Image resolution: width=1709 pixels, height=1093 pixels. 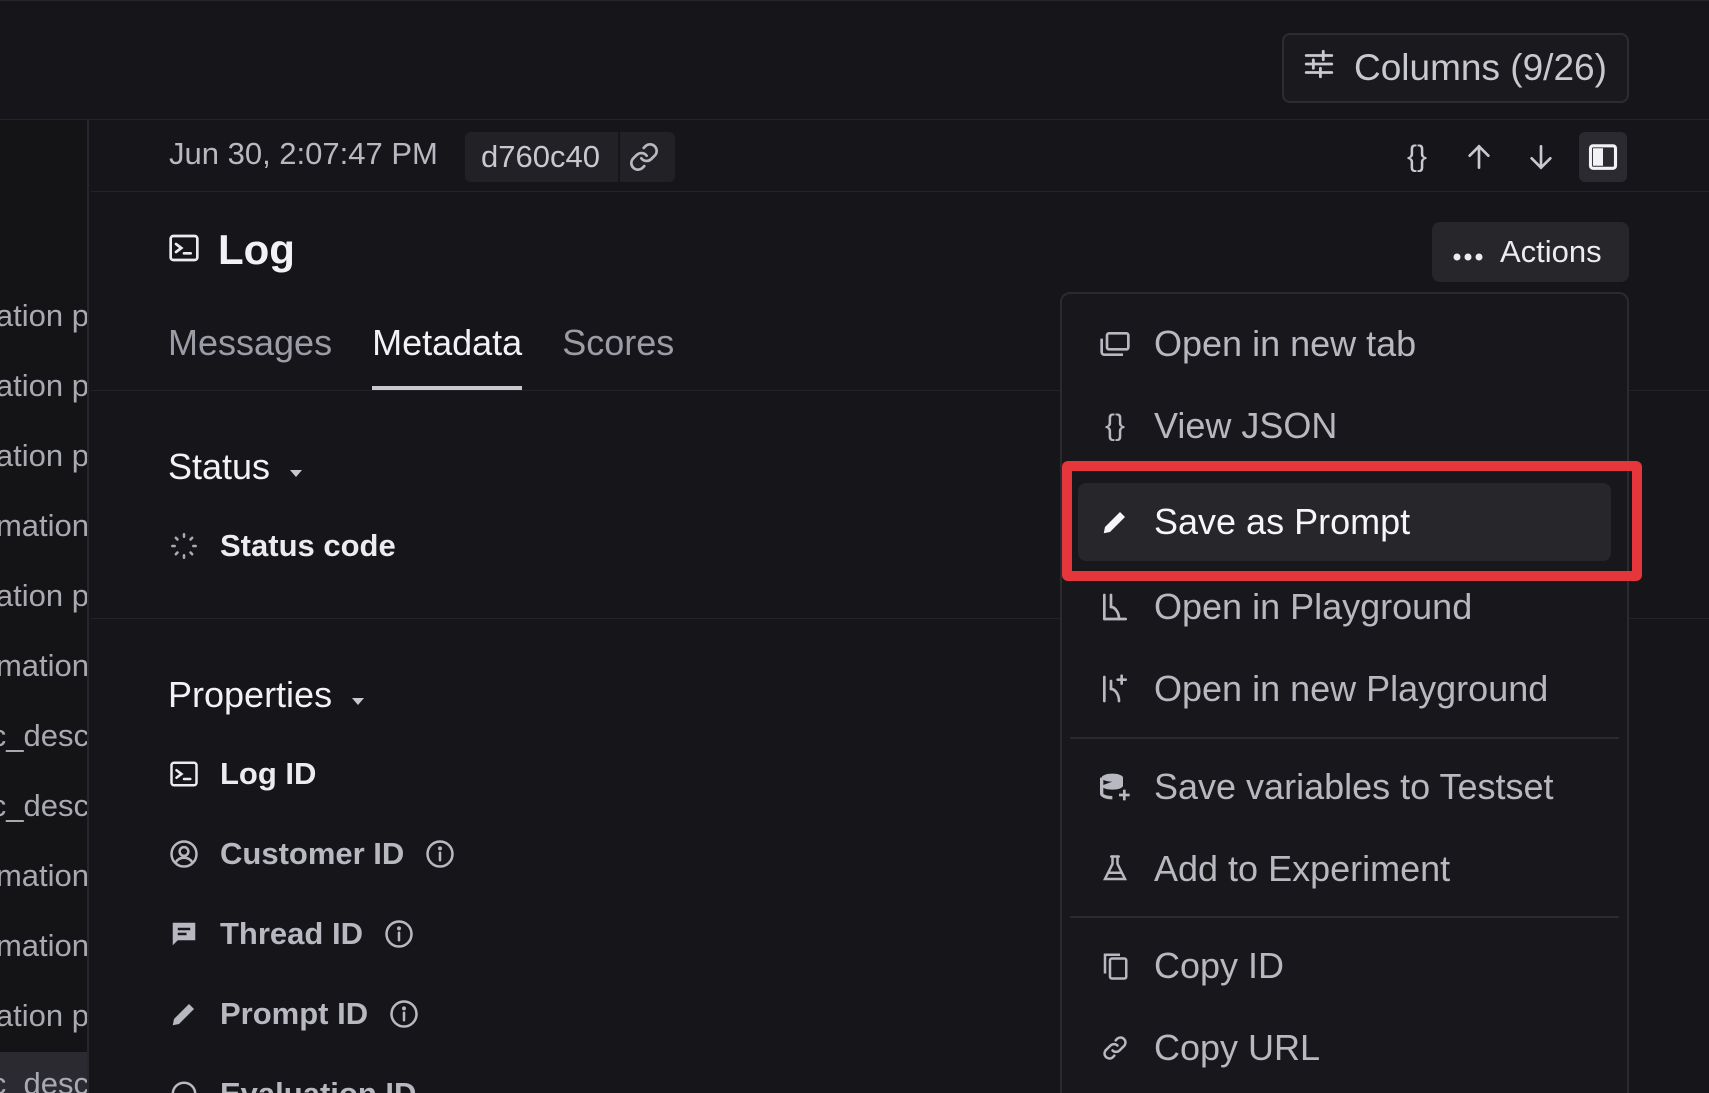 What do you see at coordinates (312, 854) in the screenshot?
I see `property-customer-id: Customer ID` at bounding box center [312, 854].